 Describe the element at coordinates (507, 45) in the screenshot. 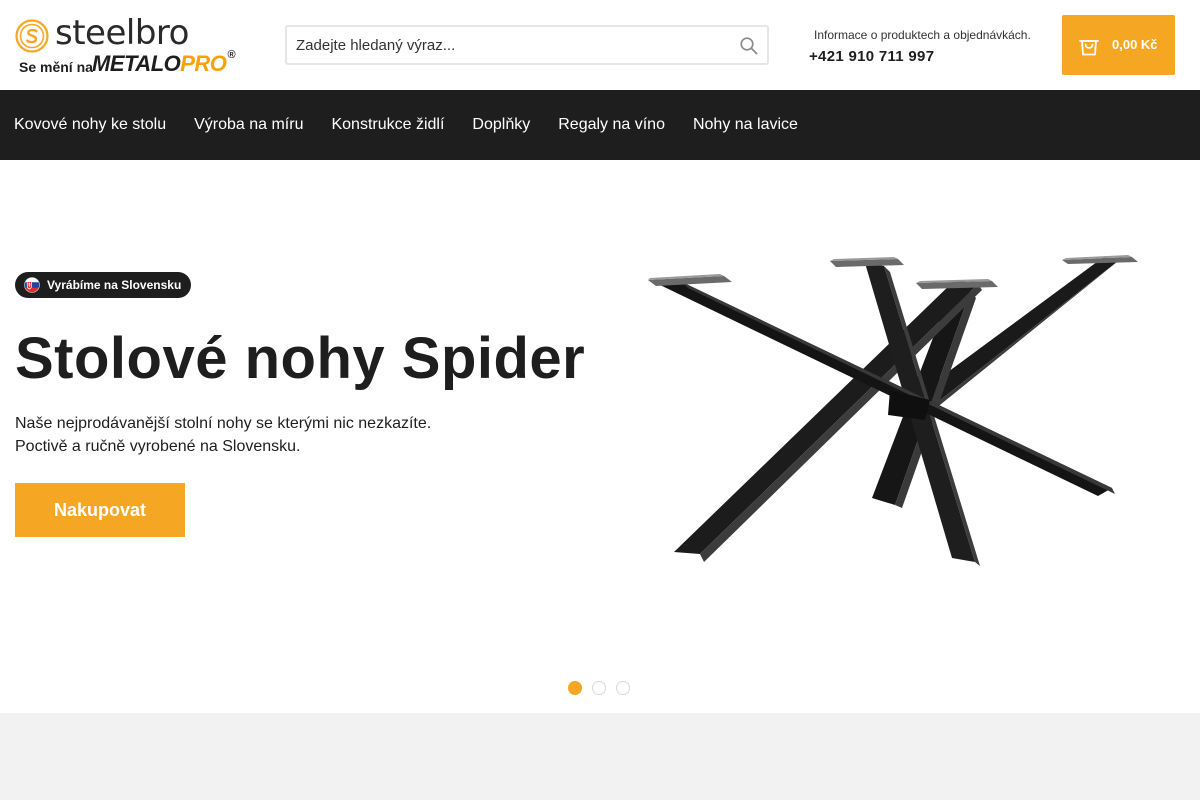

I see `search-input` at that location.